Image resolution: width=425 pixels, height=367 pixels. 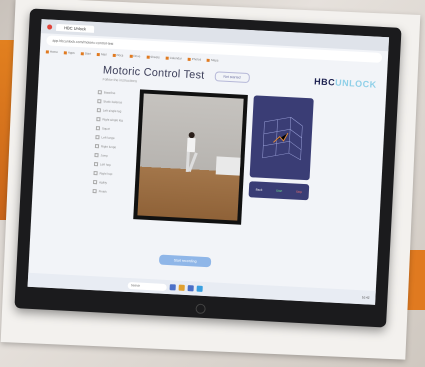 I want to click on athlete-figure, so click(x=190, y=157).